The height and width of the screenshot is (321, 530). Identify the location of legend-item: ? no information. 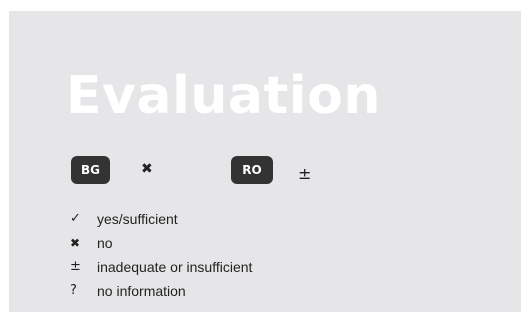
(161, 294).